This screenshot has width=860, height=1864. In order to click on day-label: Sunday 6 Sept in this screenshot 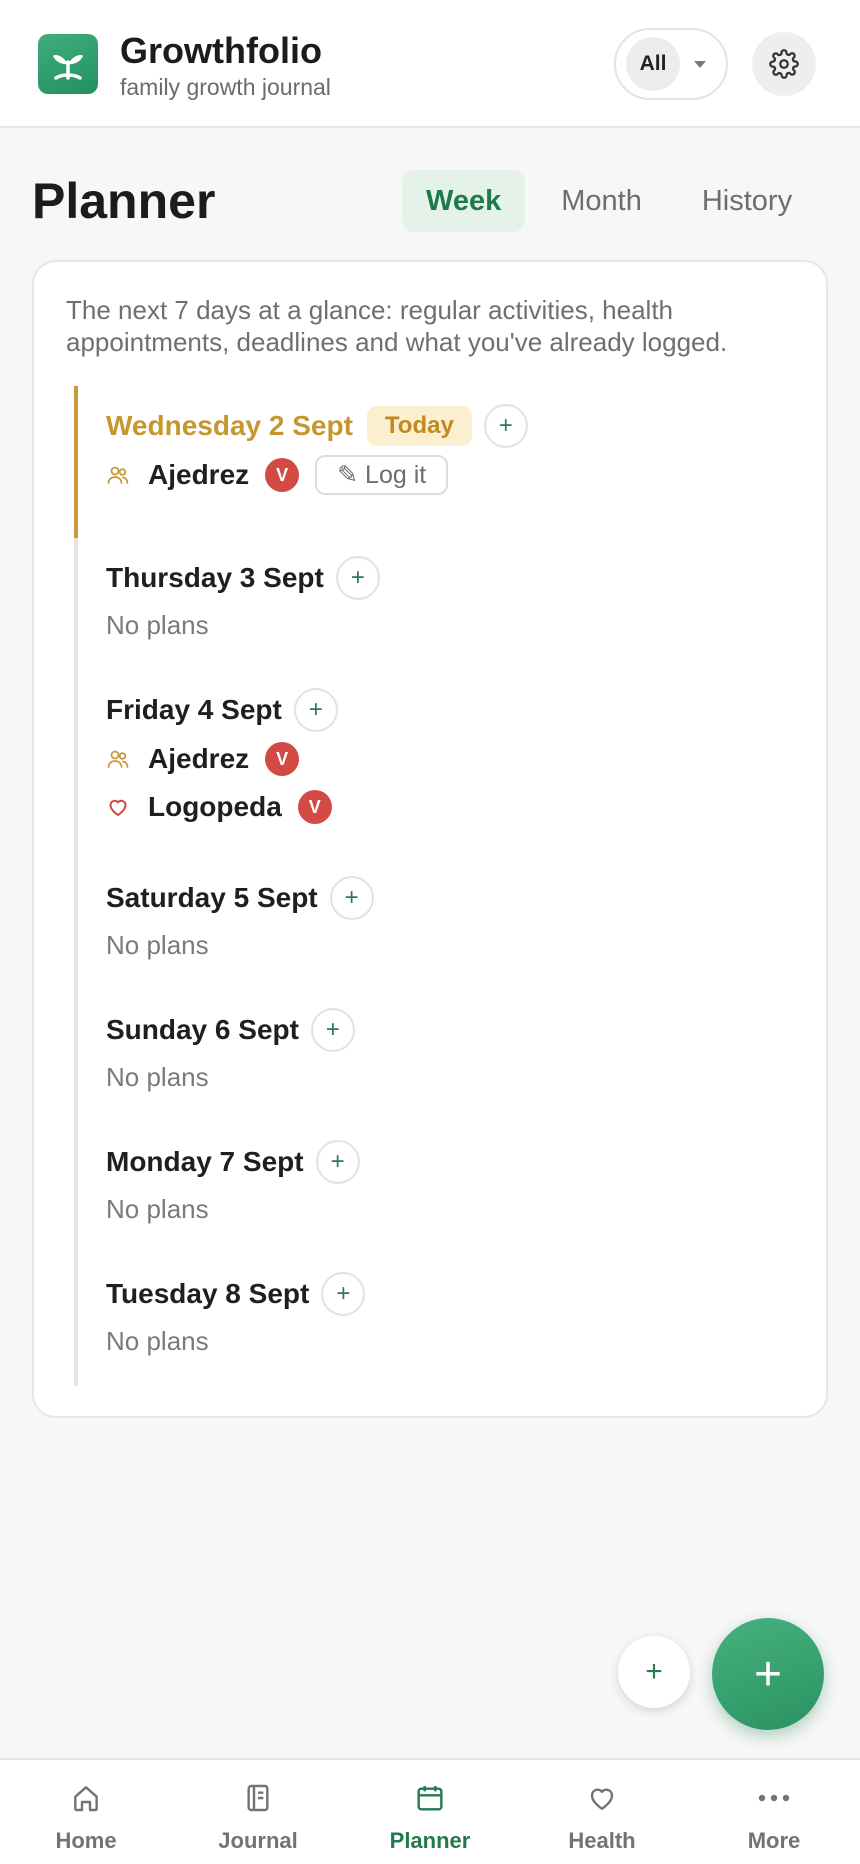, I will do `click(202, 1029)`.